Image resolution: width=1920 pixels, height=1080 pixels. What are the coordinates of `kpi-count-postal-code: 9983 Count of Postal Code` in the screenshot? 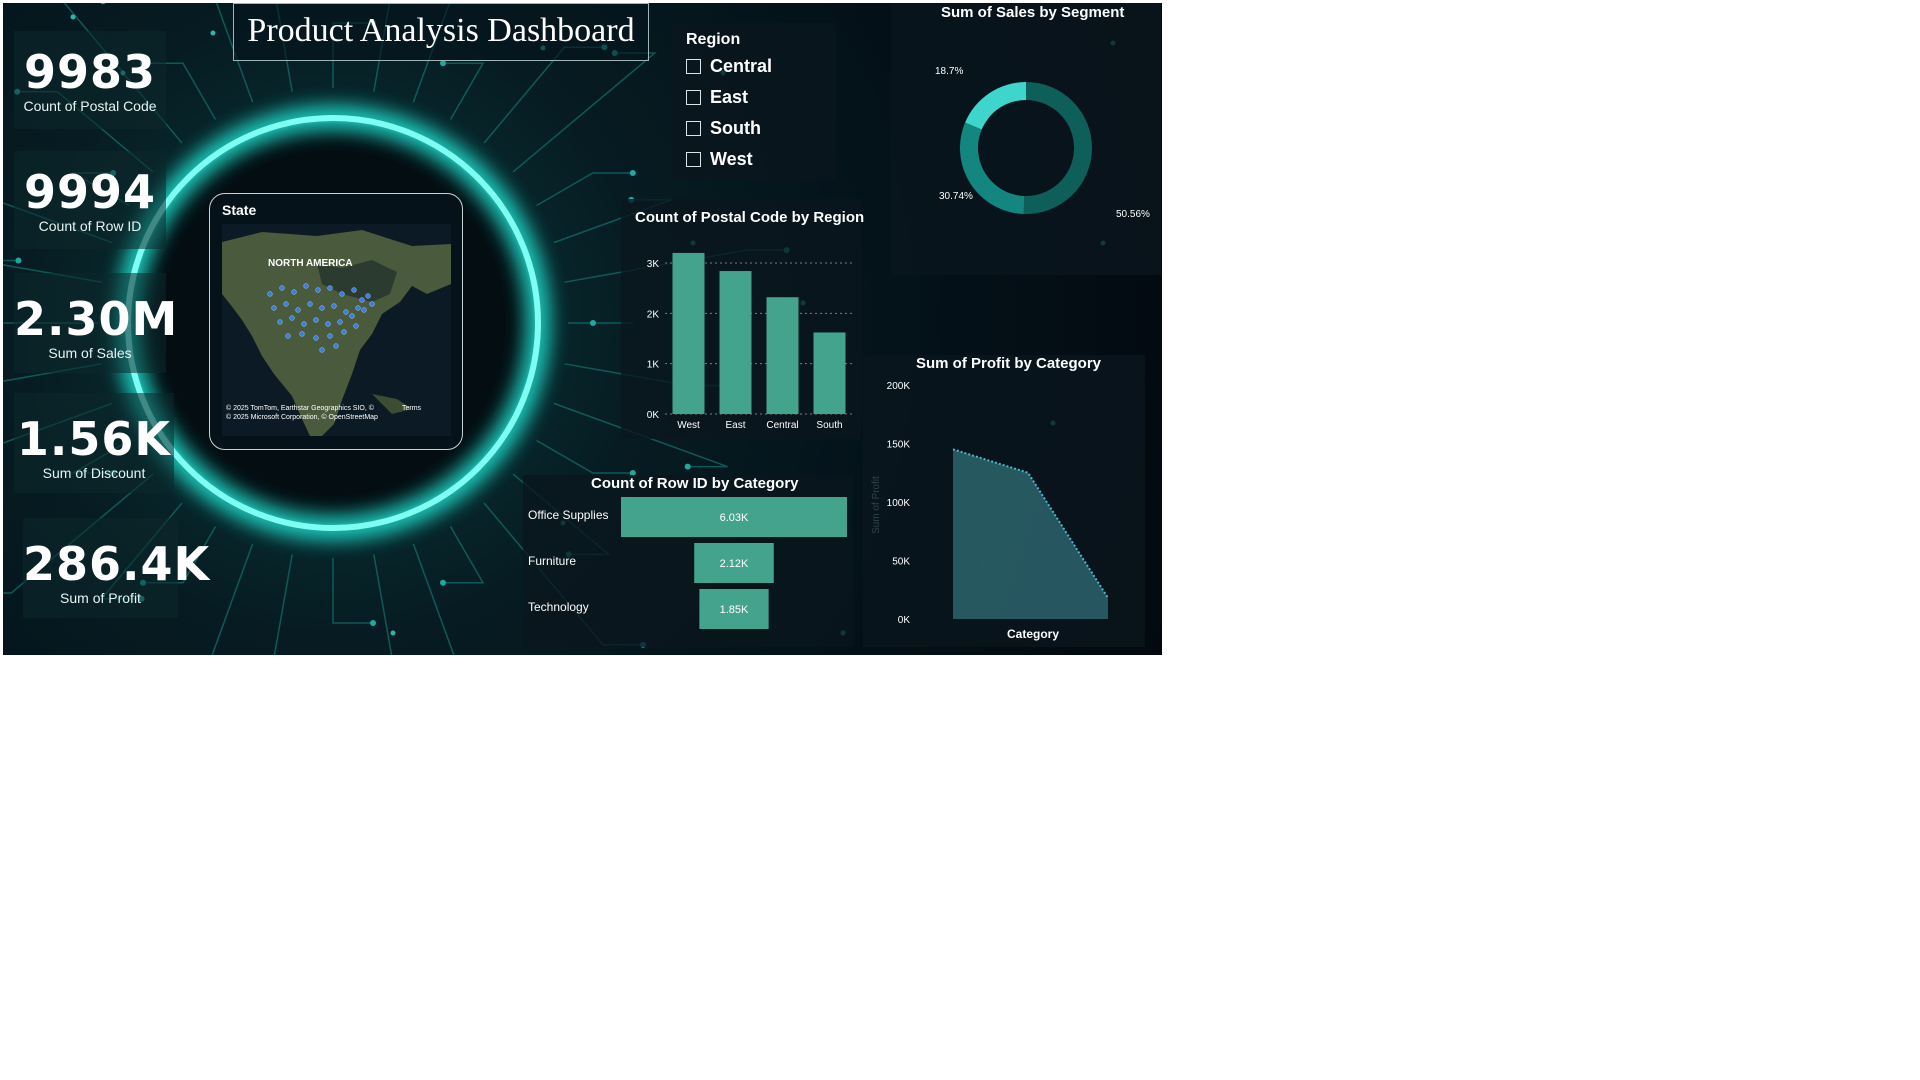 It's located at (90, 80).